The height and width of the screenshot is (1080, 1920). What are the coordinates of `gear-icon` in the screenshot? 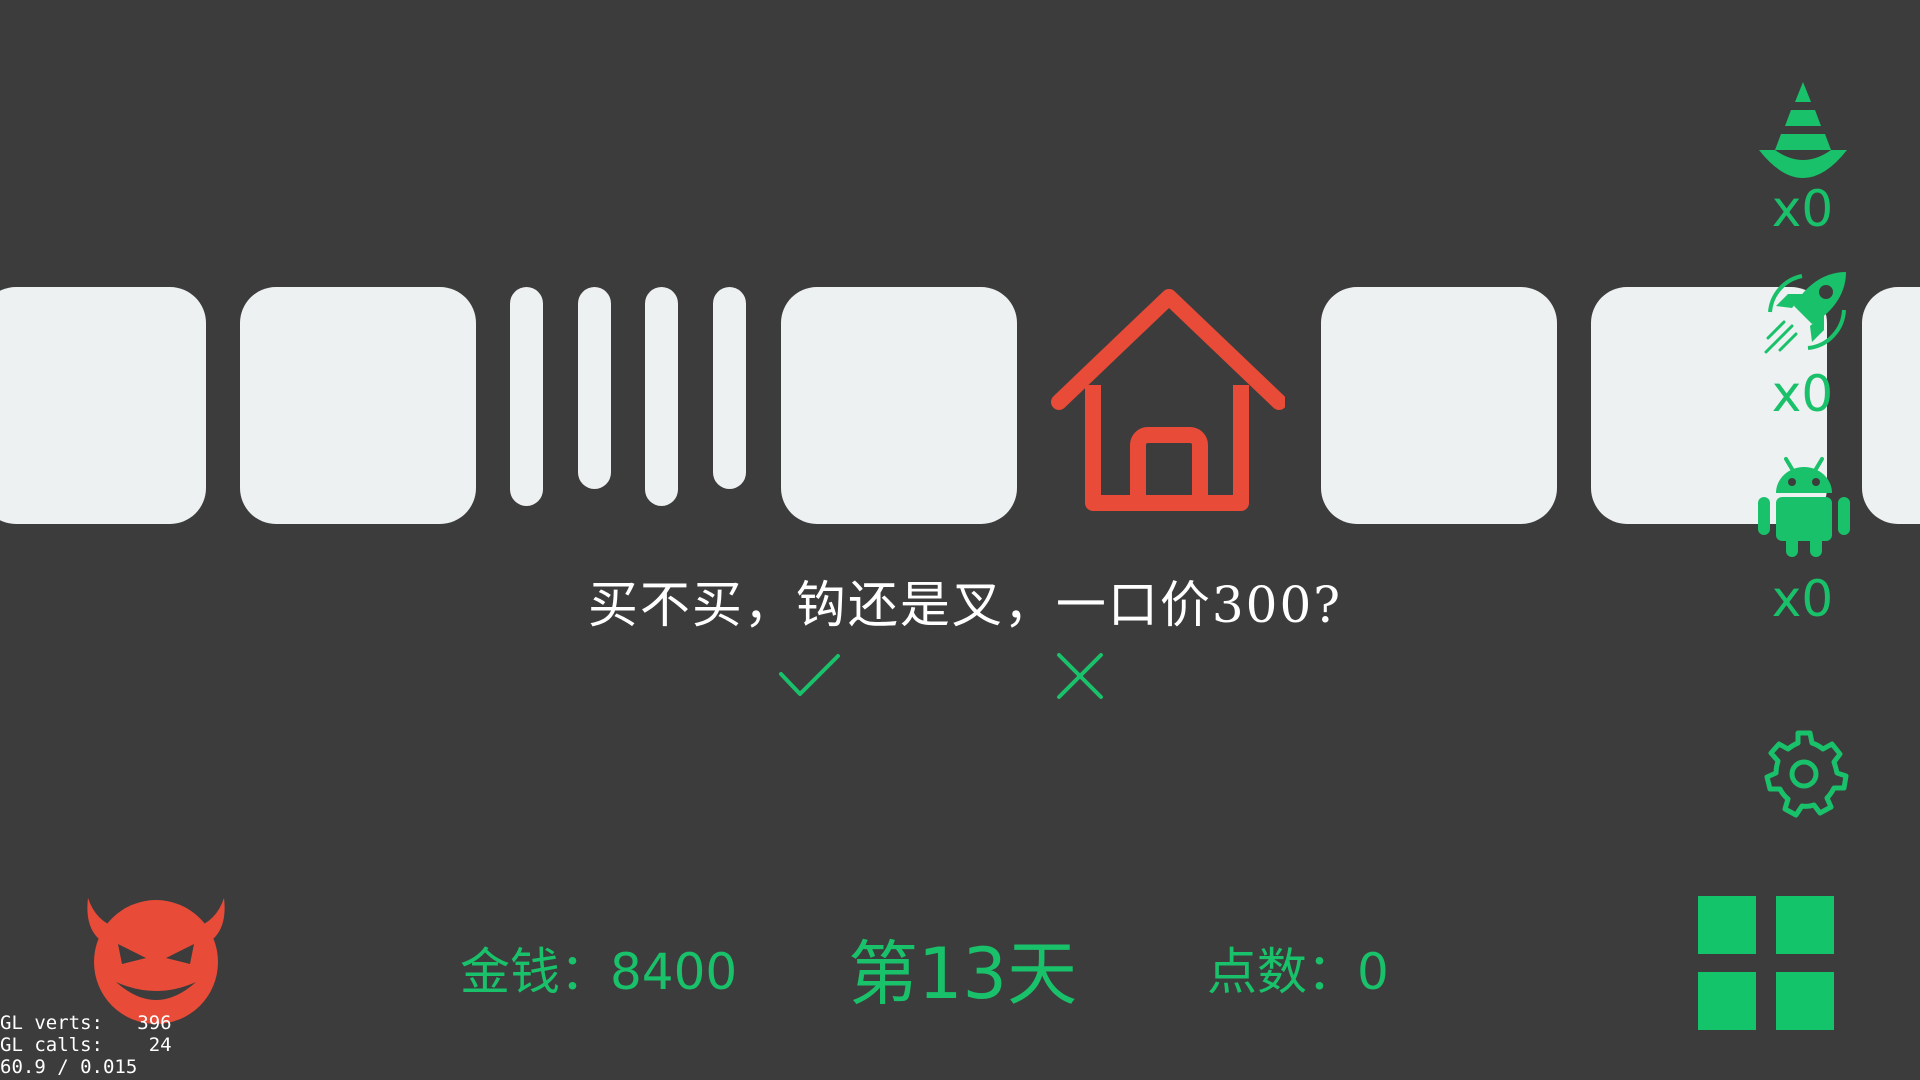 It's located at (1804, 773).